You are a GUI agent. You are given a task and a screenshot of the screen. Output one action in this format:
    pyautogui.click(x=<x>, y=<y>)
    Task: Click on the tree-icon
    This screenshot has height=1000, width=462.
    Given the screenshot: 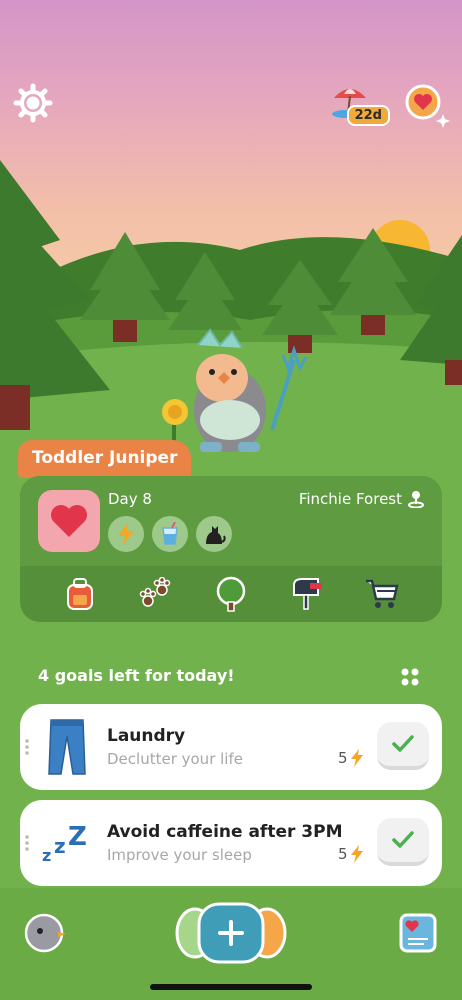 What is the action you would take?
    pyautogui.click(x=231, y=594)
    